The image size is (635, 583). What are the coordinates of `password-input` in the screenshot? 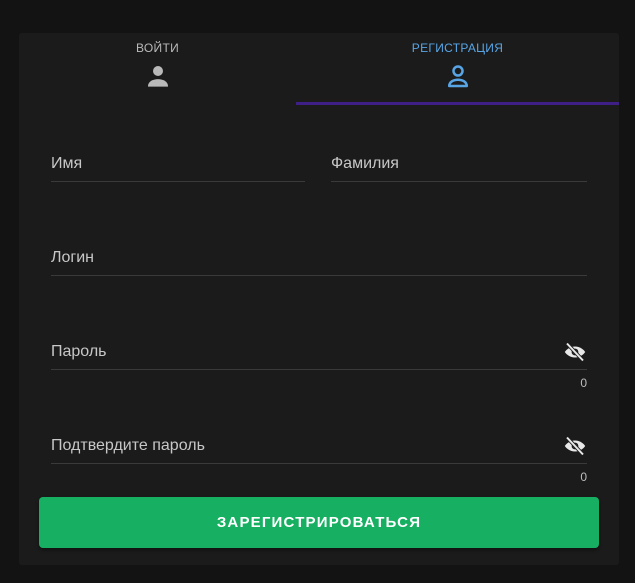 It's located at (321, 357).